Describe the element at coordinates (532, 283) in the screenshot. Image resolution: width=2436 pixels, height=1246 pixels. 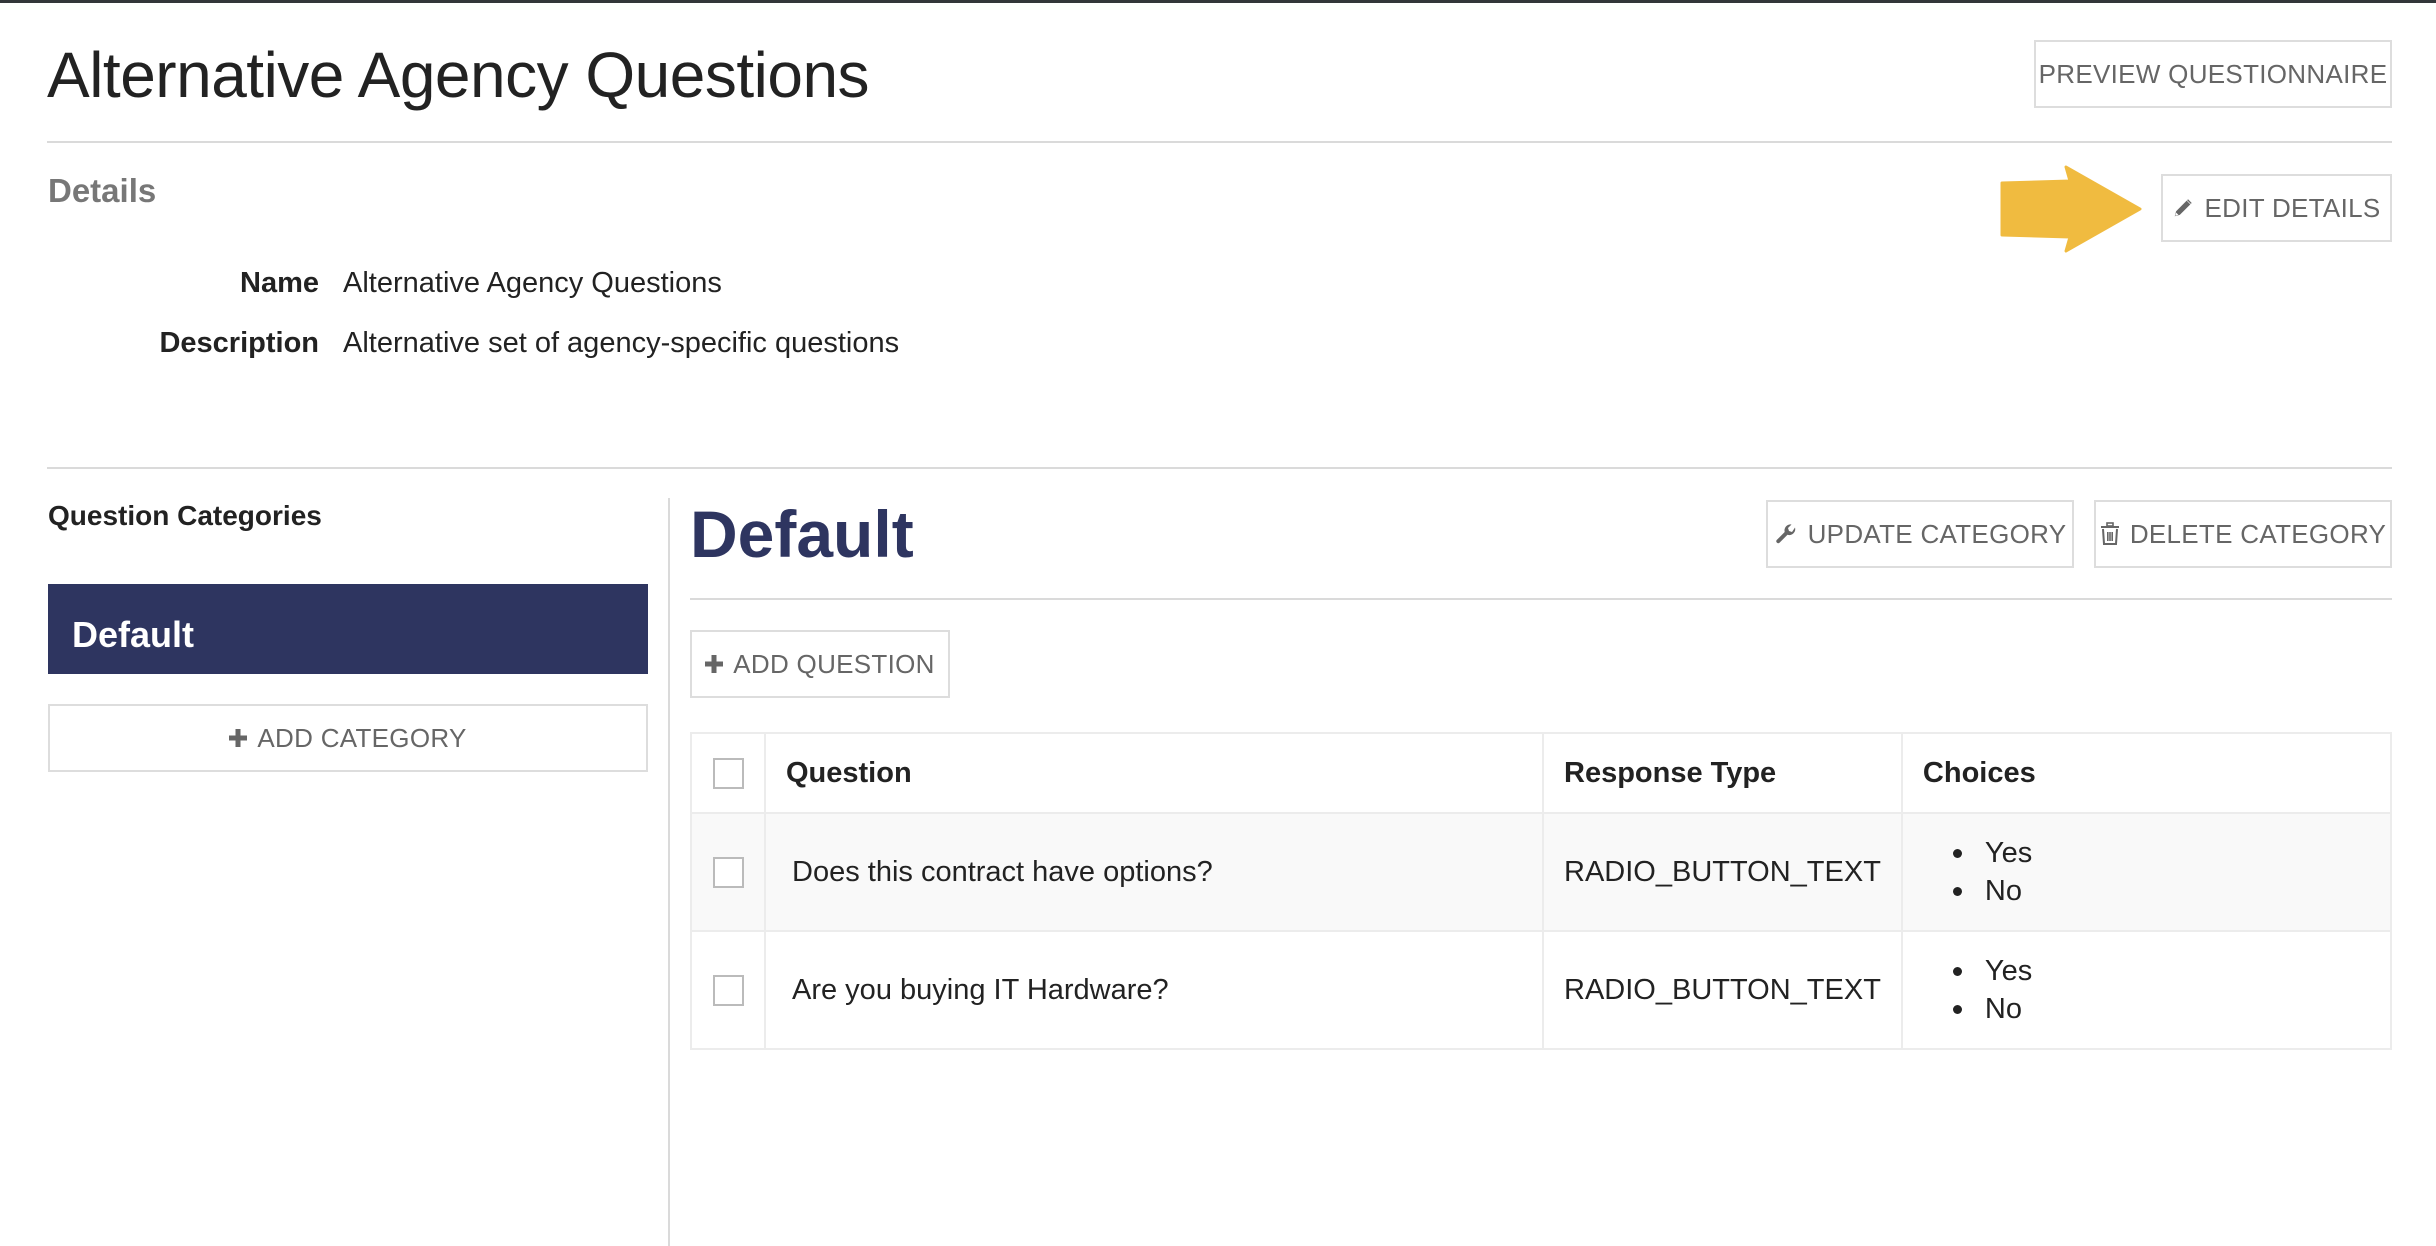
I see `name-value: Alternative Agency Questions` at that location.